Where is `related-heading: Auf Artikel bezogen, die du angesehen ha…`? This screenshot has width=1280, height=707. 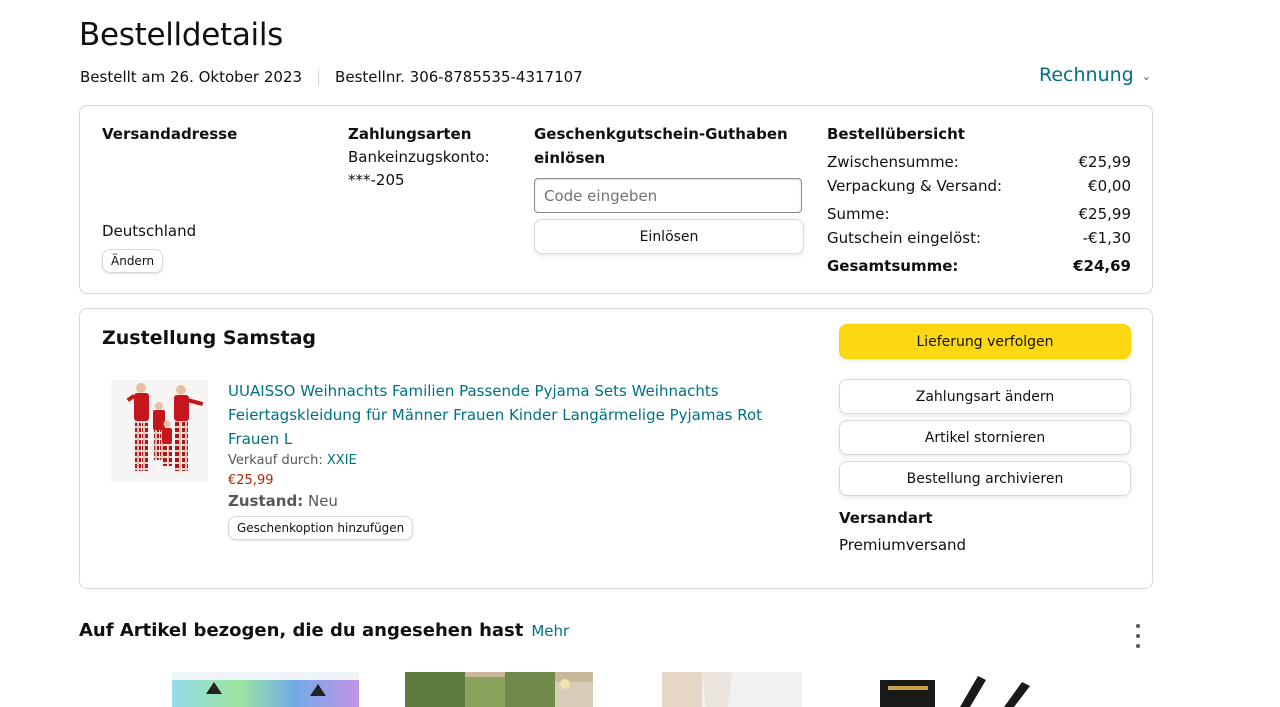
related-heading: Auf Artikel bezogen, die du angesehen ha… is located at coordinates (324, 630).